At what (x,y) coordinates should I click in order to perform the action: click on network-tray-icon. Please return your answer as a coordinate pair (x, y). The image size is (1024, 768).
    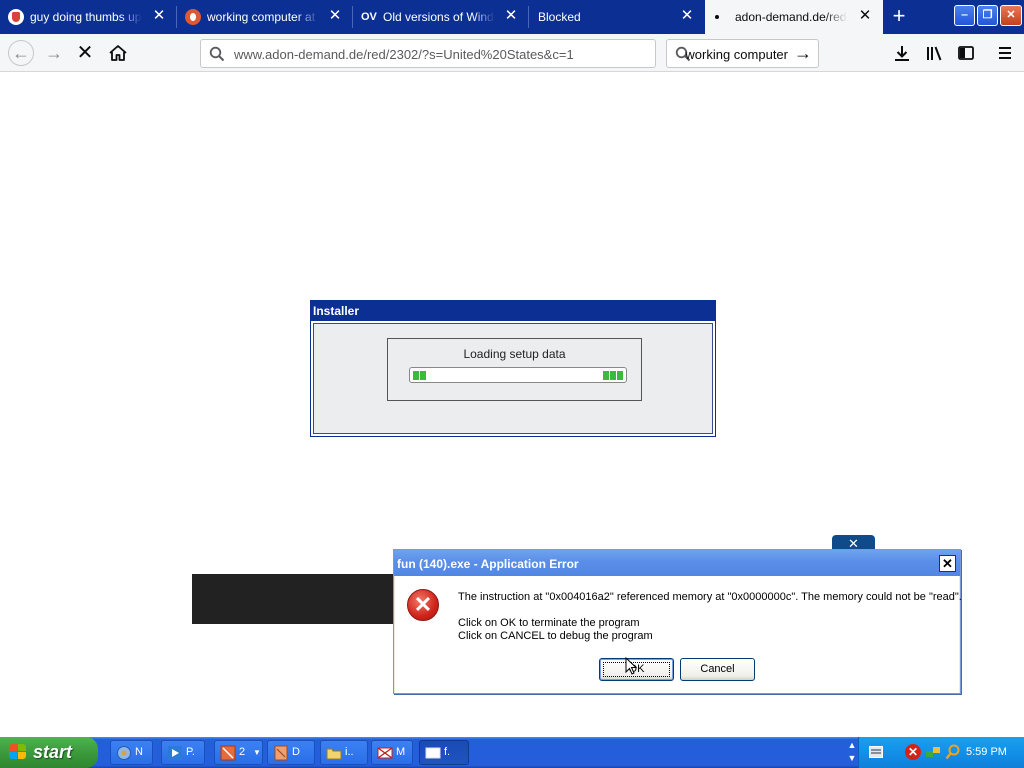
    Looking at the image, I should click on (933, 752).